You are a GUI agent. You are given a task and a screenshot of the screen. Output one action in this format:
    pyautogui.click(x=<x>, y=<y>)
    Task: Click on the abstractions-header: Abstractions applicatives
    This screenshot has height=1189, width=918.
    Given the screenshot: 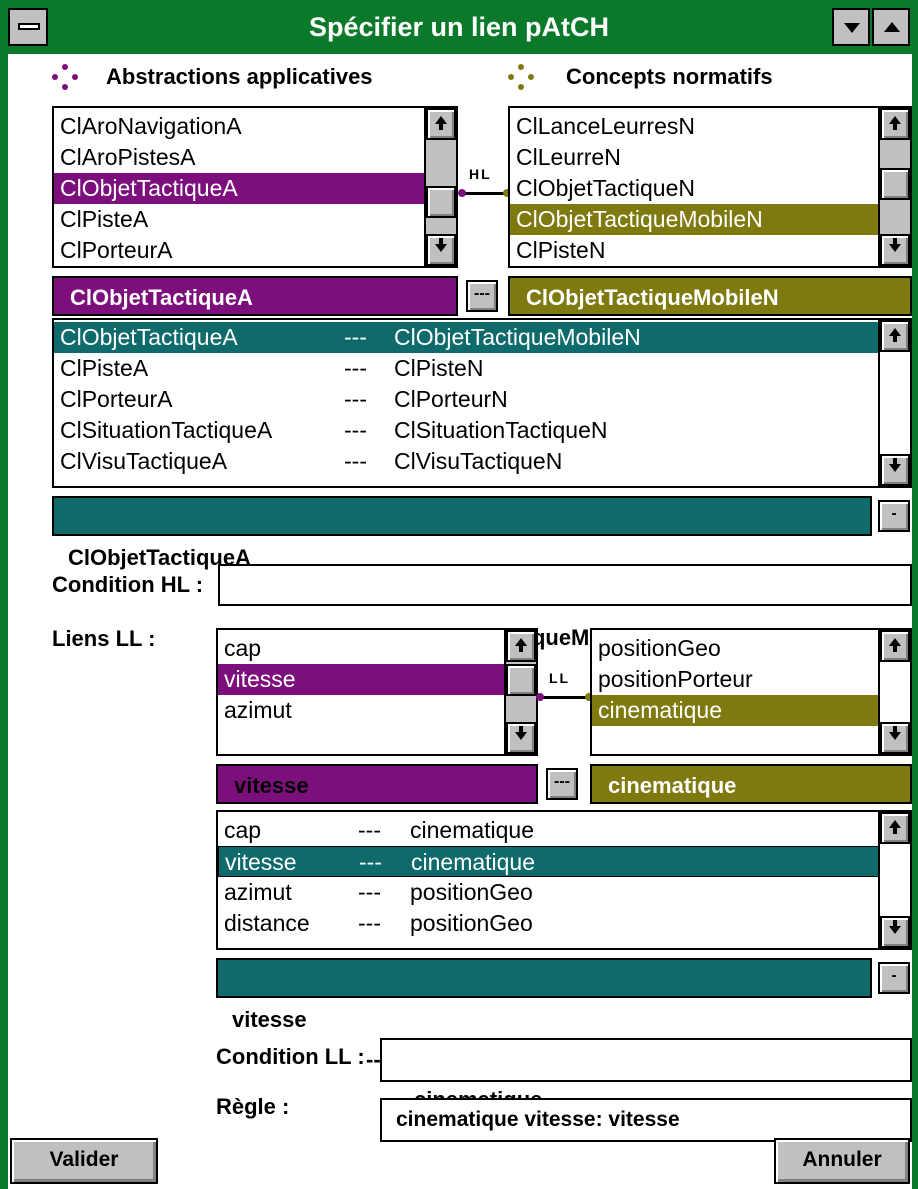 What is the action you would take?
    pyautogui.click(x=239, y=76)
    